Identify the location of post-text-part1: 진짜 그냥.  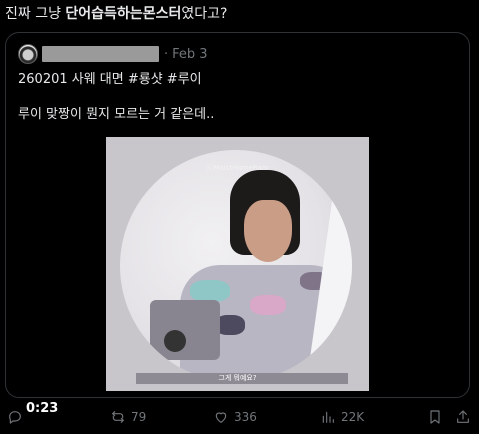
(35, 14).